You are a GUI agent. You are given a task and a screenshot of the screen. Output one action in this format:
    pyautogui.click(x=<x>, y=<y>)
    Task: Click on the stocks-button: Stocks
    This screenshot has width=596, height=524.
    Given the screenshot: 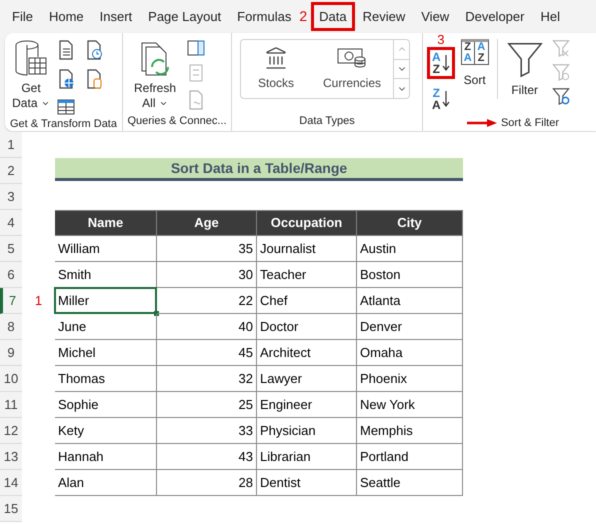 What is the action you would take?
    pyautogui.click(x=276, y=69)
    